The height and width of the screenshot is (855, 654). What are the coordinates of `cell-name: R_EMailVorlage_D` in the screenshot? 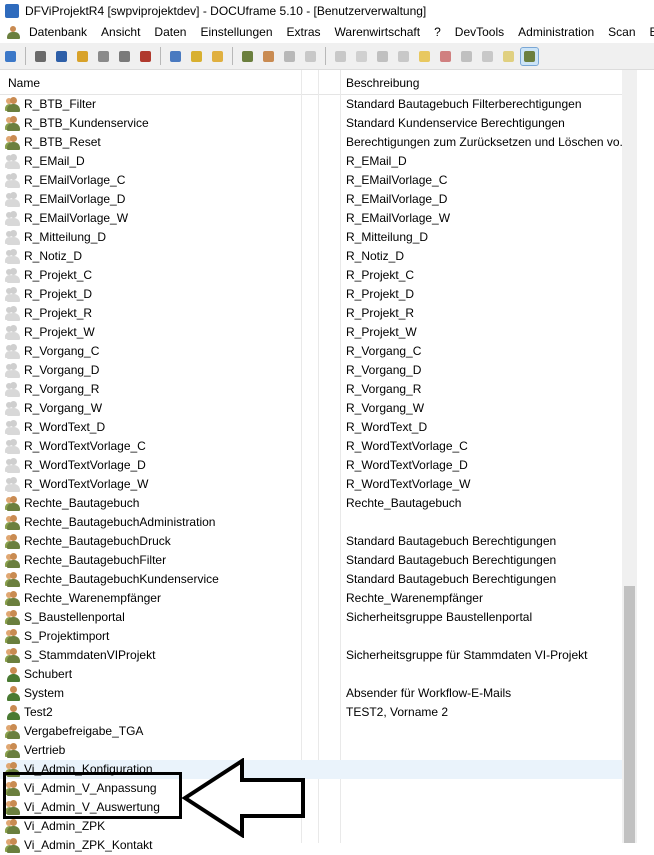 It's located at (75, 199).